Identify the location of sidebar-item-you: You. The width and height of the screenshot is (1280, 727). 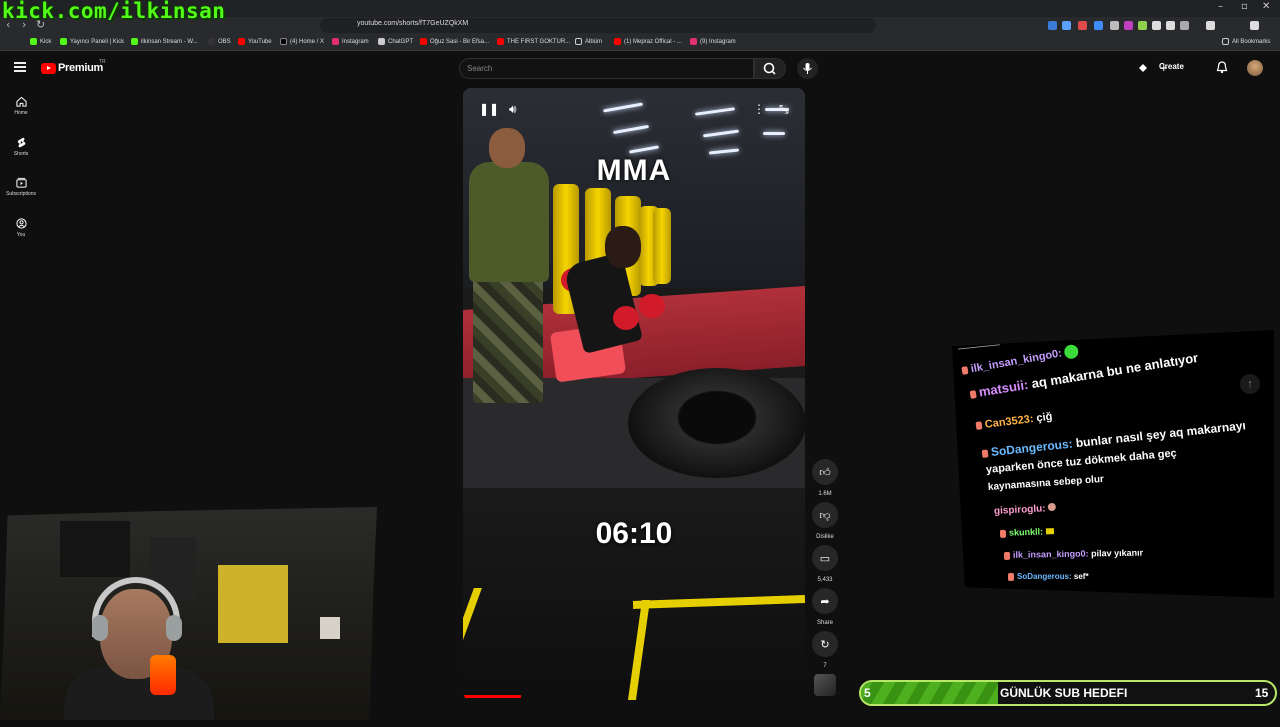
(21, 228).